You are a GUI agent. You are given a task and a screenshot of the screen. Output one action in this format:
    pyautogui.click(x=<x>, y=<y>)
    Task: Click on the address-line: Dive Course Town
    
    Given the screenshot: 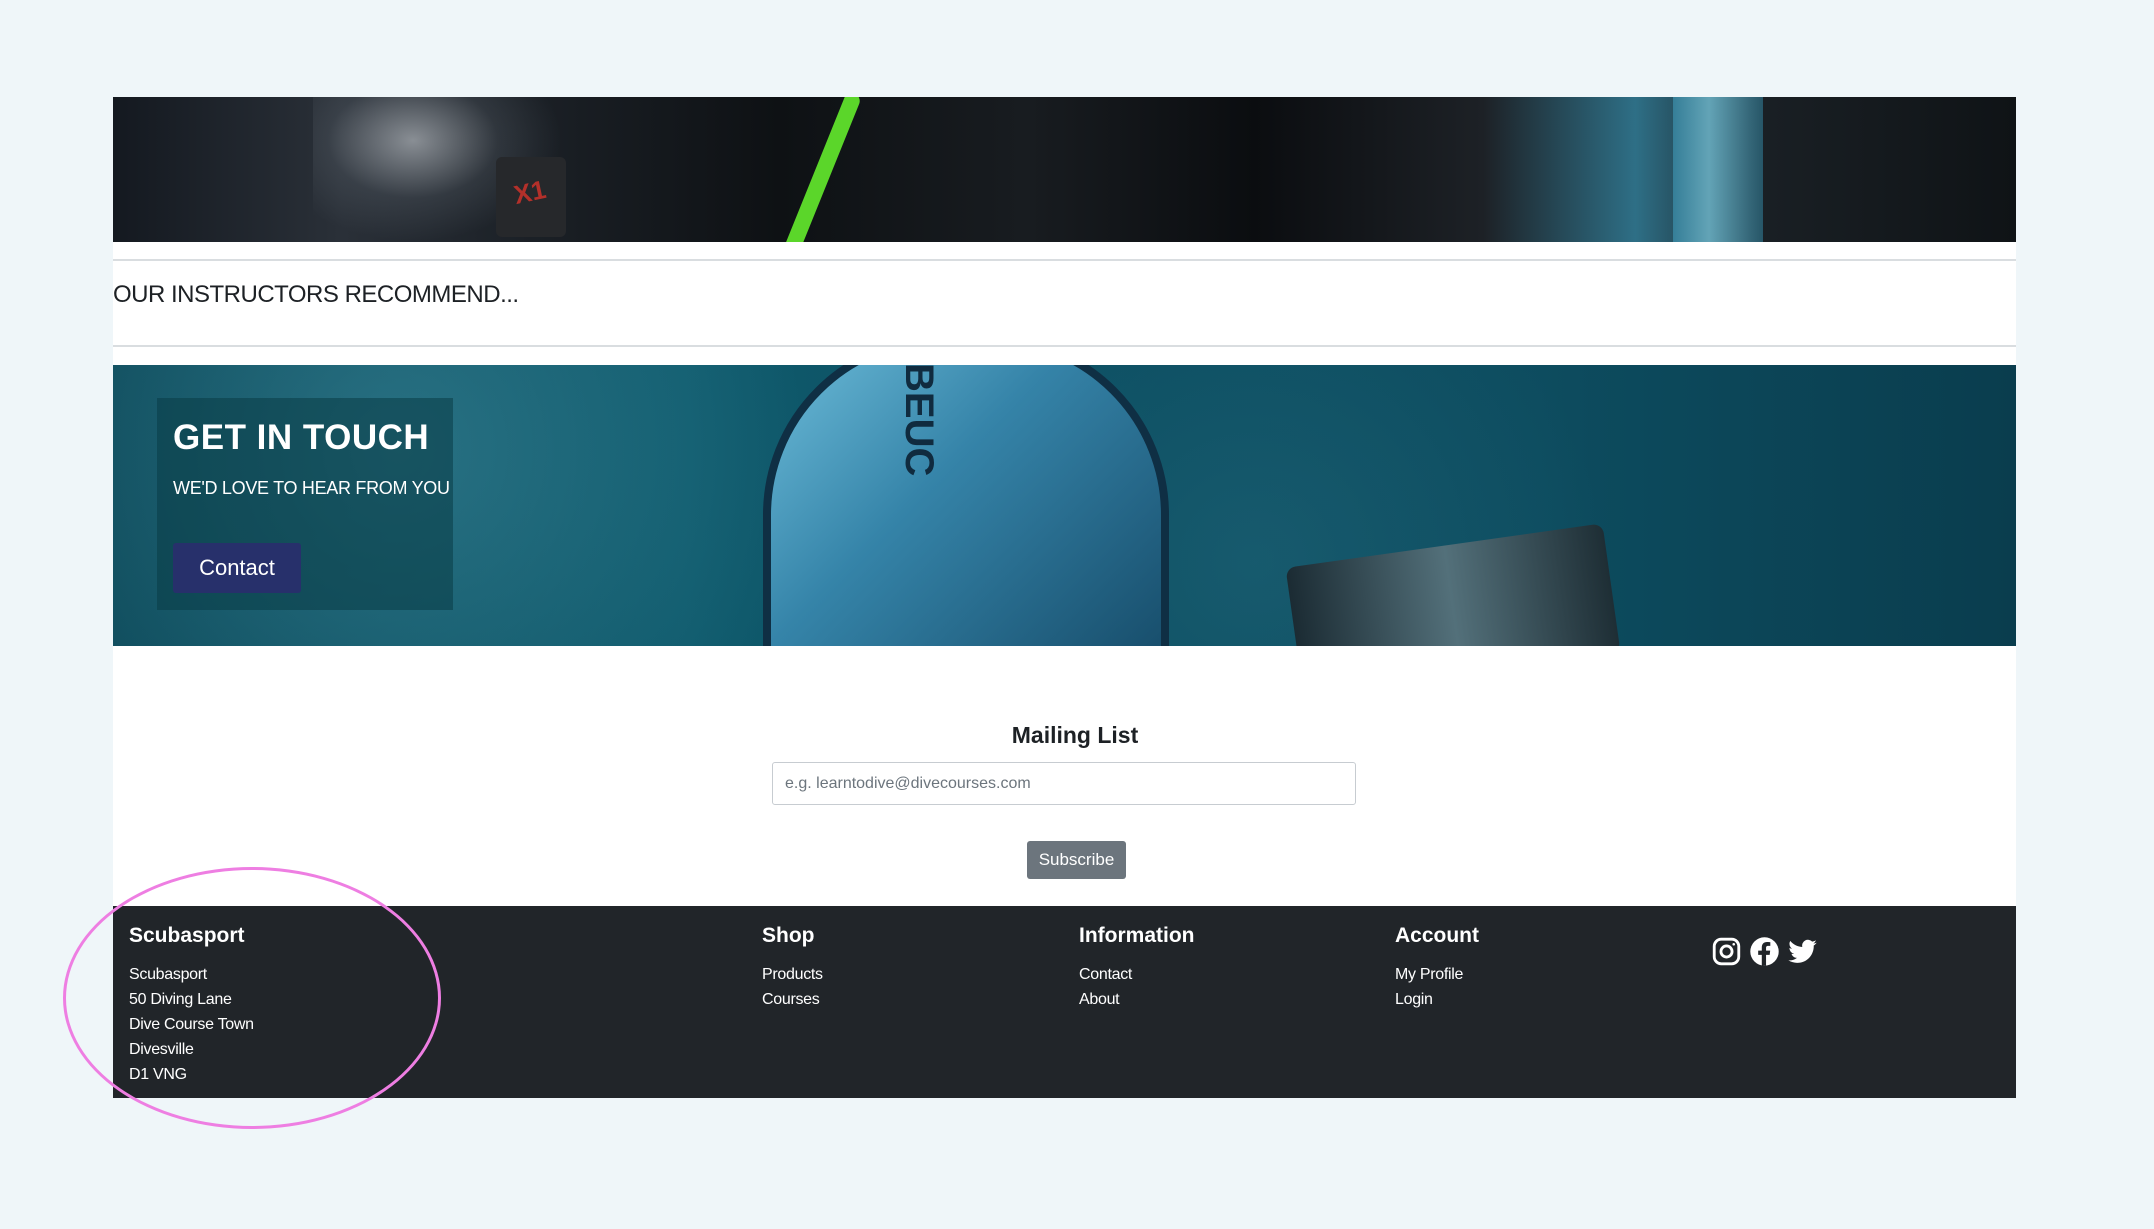 What is the action you would take?
    pyautogui.click(x=191, y=1024)
    